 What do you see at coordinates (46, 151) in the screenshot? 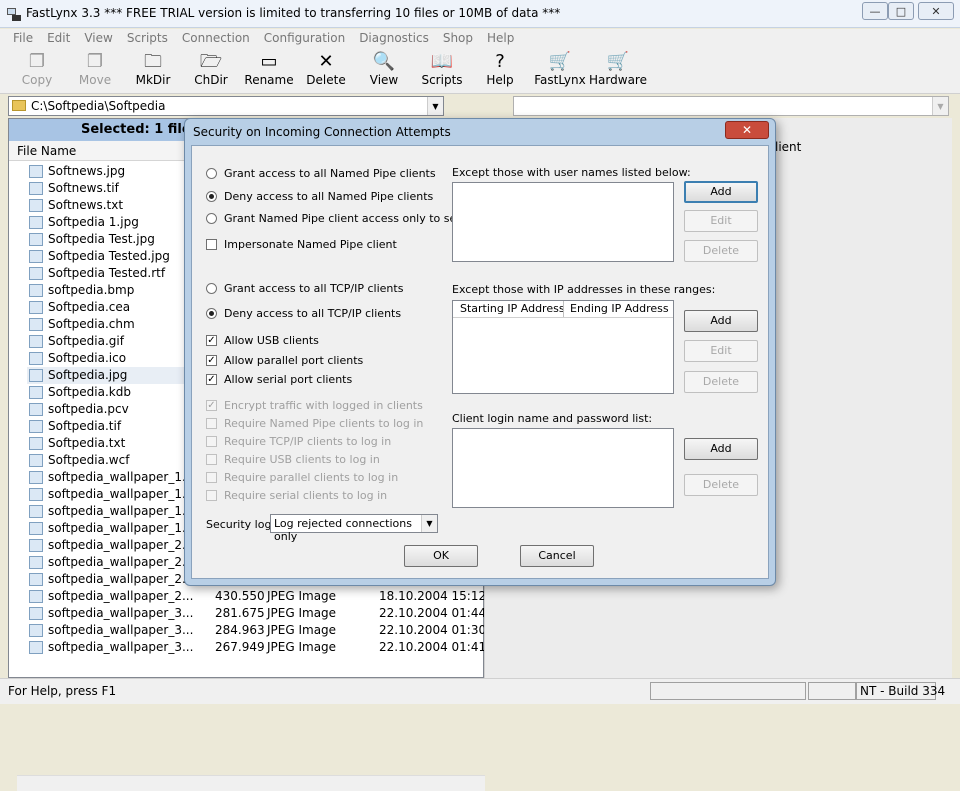
I see `column-file-name: File Name` at bounding box center [46, 151].